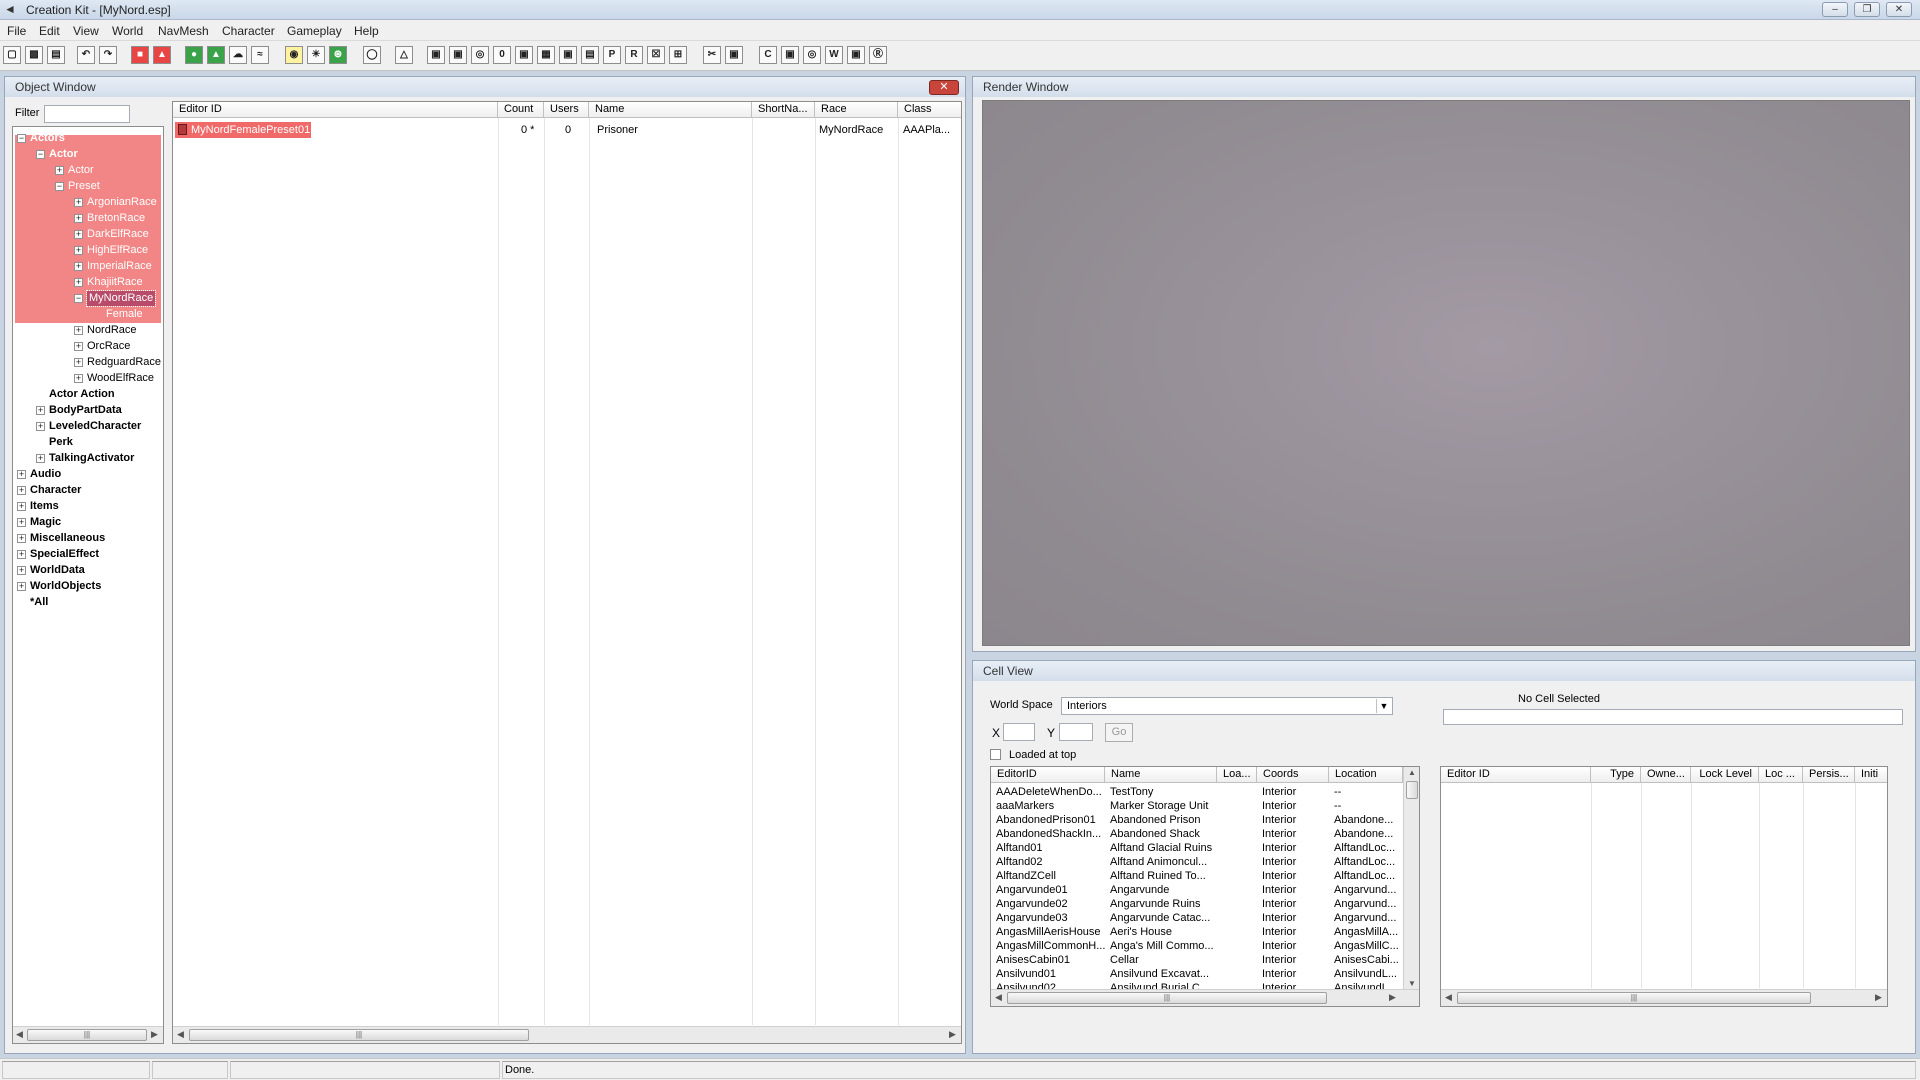  I want to click on tree-node: Actors, so click(47, 138).